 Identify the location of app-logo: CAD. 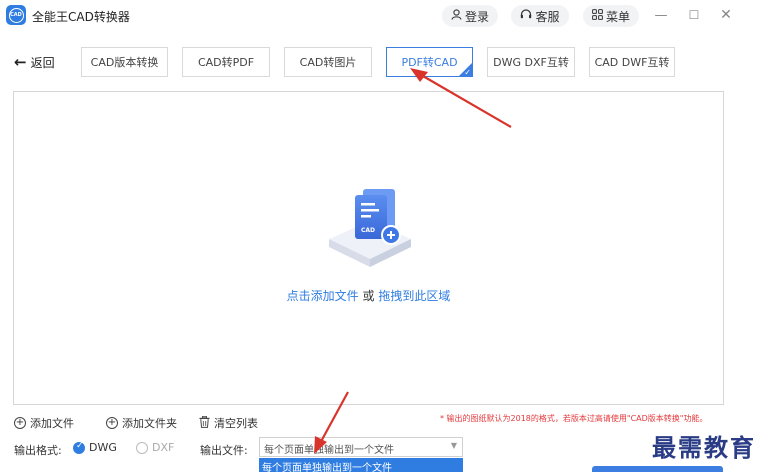
(16, 15).